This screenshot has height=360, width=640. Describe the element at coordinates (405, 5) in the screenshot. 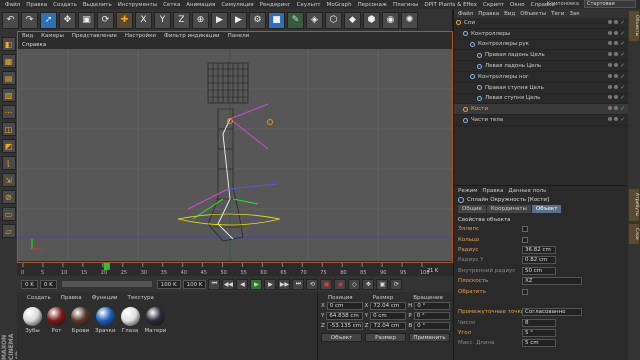

I see `menu-item: Плагины` at that location.